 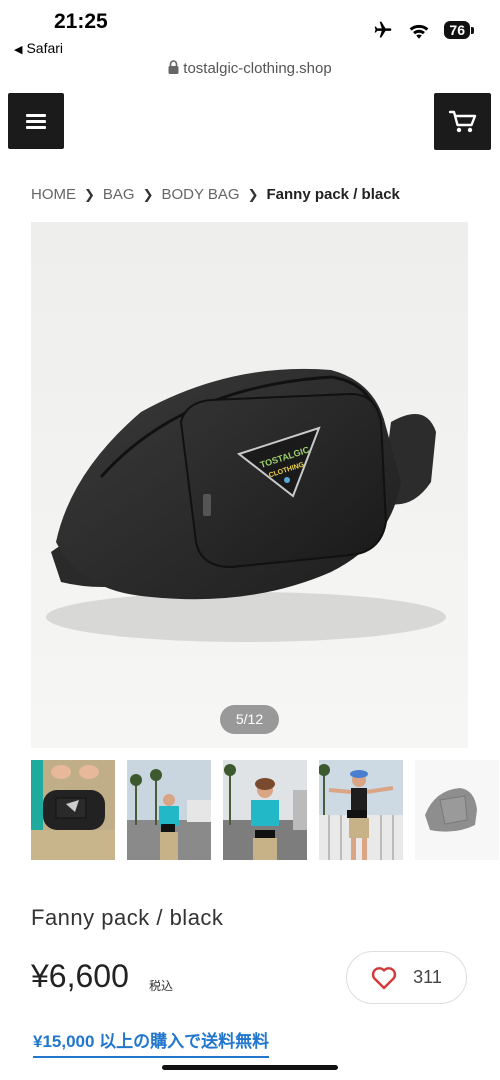 What do you see at coordinates (250, 29) in the screenshot?
I see `status-bar: 21:25 ◀ Safari 76` at bounding box center [250, 29].